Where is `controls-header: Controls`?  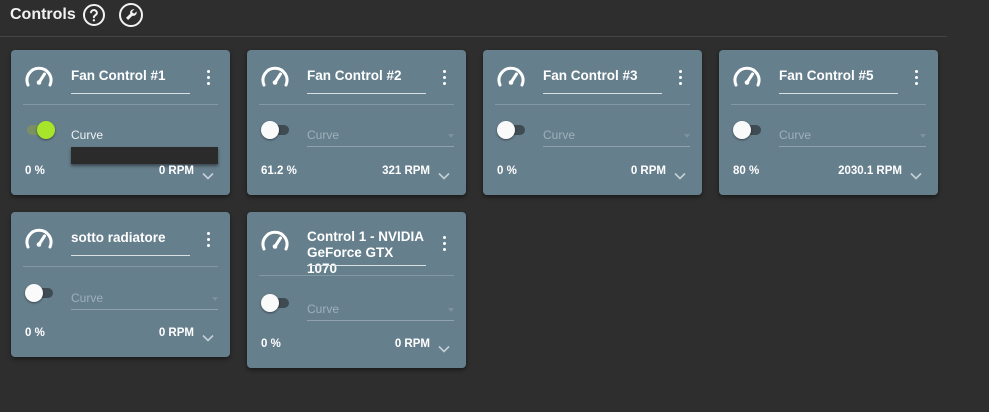
controls-header: Controls is located at coordinates (473, 18).